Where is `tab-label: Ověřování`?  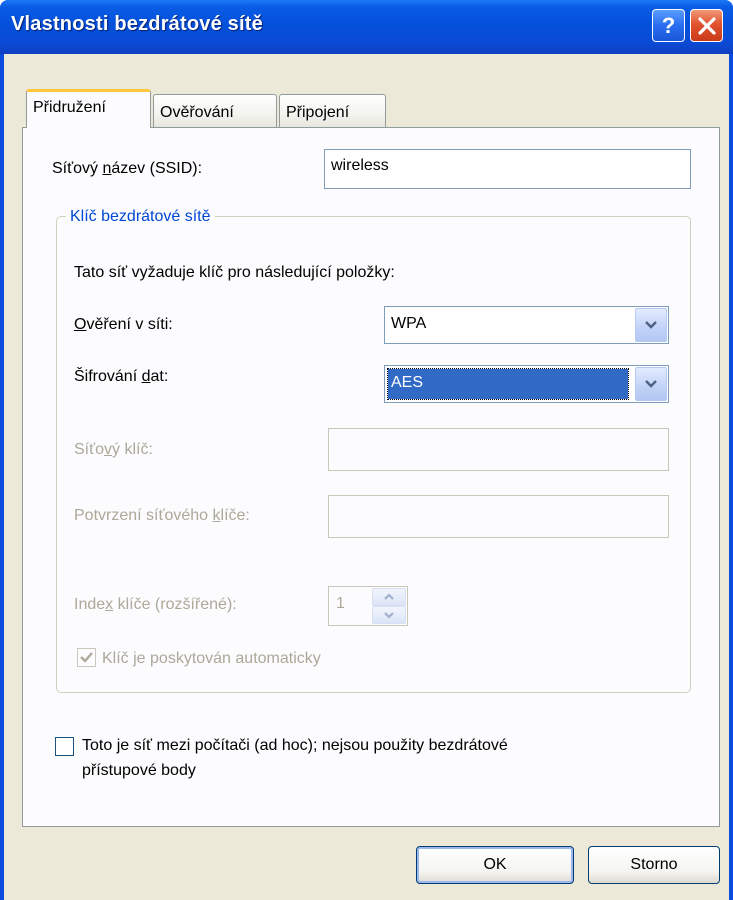
tab-label: Ověřování is located at coordinates (197, 112).